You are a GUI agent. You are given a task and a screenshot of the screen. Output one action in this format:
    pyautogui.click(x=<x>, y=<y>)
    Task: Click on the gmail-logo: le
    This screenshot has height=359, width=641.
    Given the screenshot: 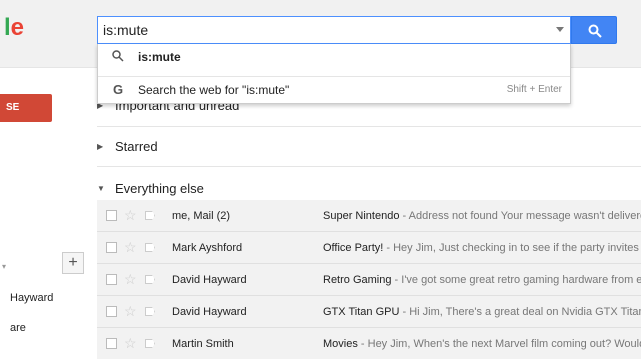 What is the action you would take?
    pyautogui.click(x=14, y=28)
    